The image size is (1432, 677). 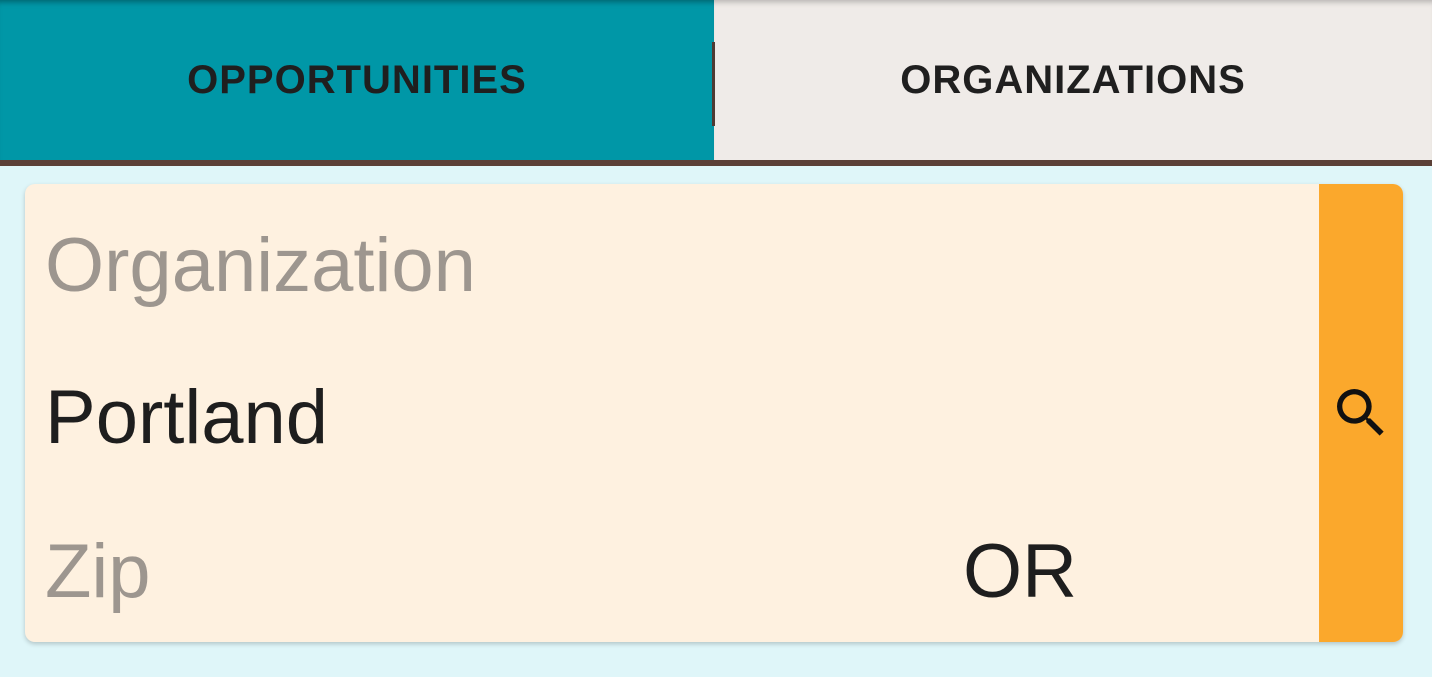 I want to click on organization-input: Organization, so click(x=260, y=265).